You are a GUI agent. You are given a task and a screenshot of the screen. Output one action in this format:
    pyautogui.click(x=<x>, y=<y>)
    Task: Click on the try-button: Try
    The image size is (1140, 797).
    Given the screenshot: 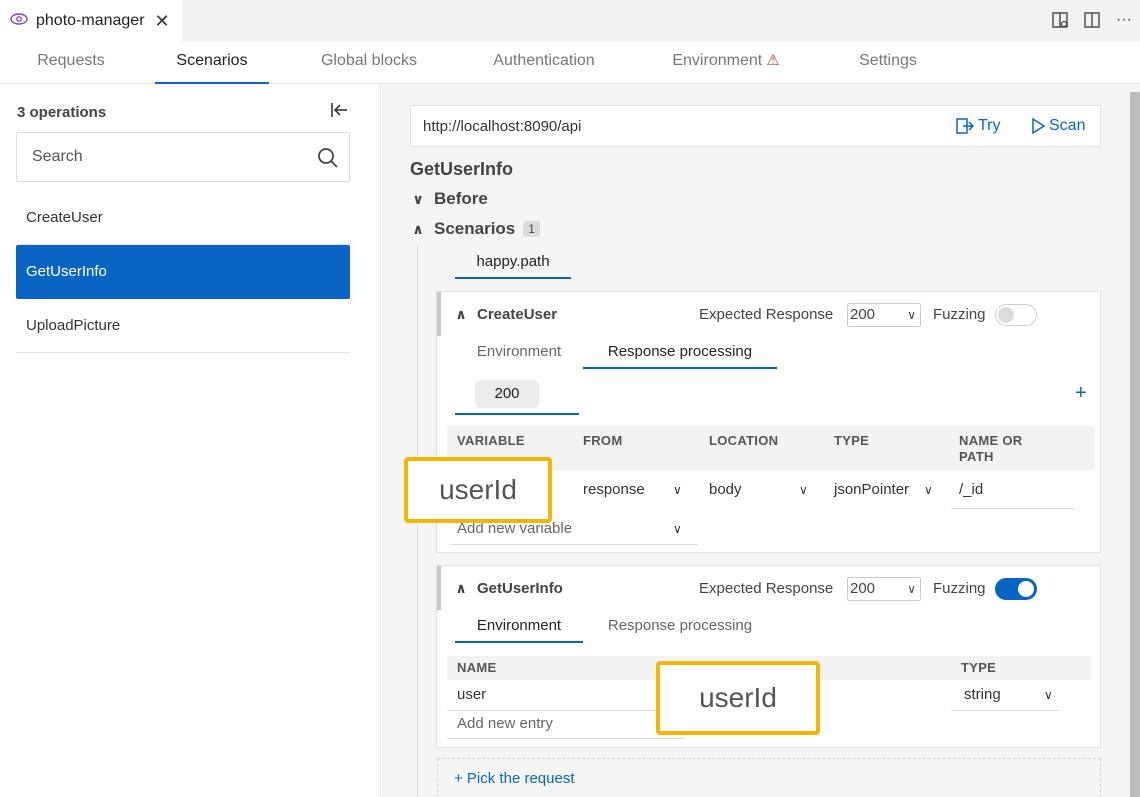 What is the action you would take?
    pyautogui.click(x=978, y=126)
    